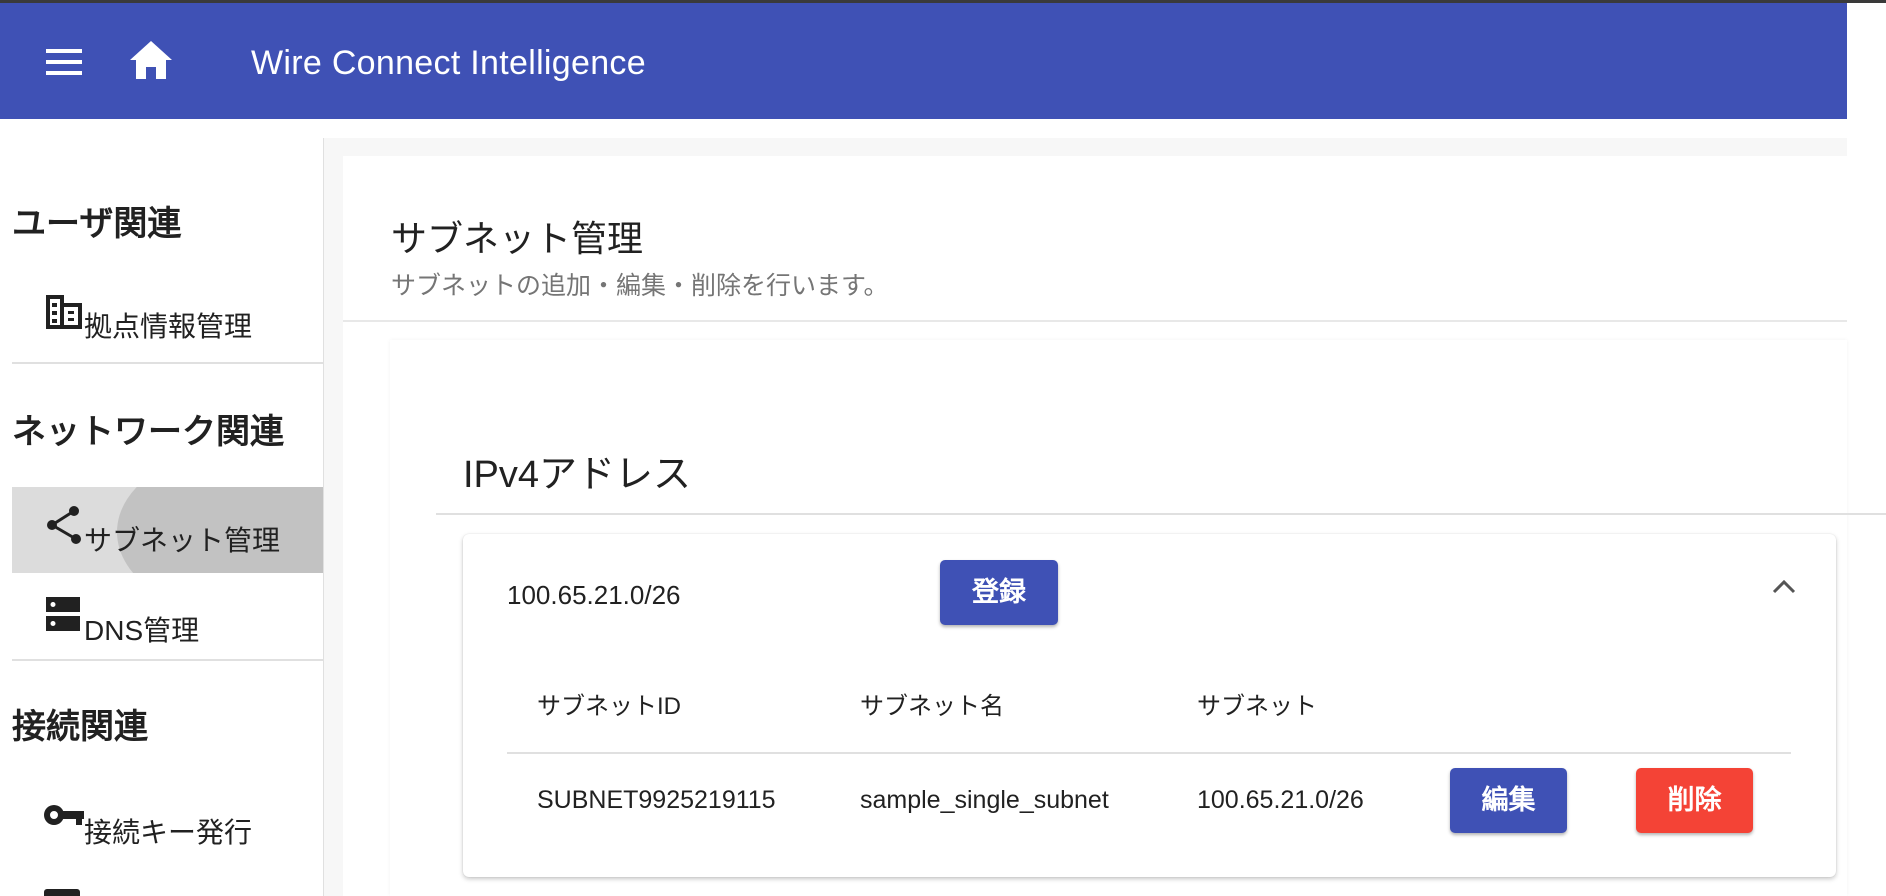 The image size is (1886, 896). Describe the element at coordinates (168, 832) in the screenshot. I see `sidebar-item-label: 接続キー発行` at that location.